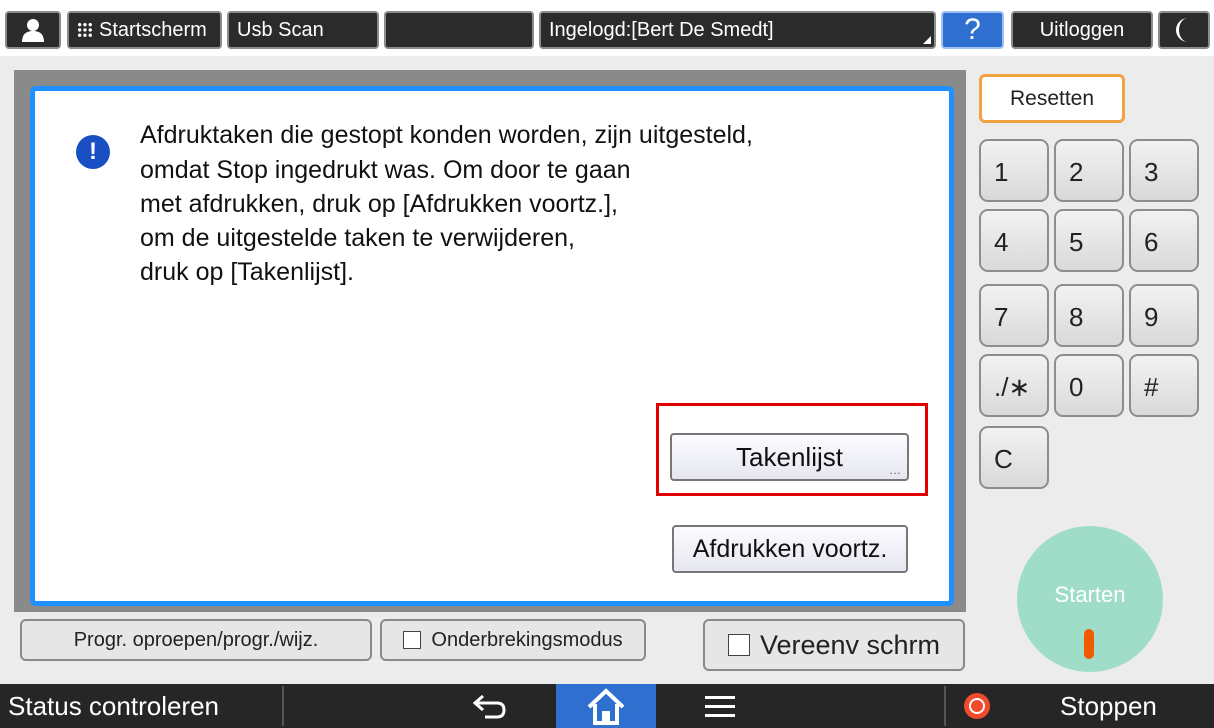  I want to click on check-status-button: Status controleren, so click(141, 706).